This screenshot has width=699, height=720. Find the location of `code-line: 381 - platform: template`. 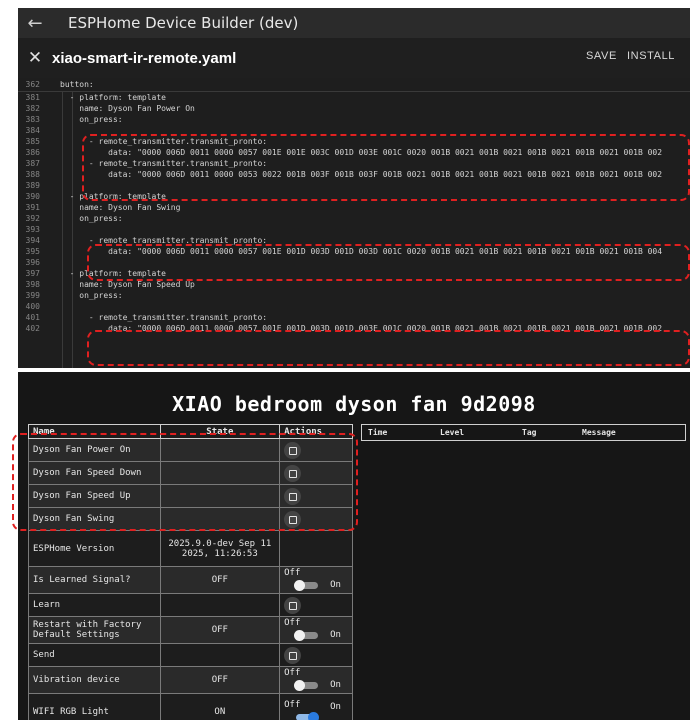

code-line: 381 - platform: template is located at coordinates (354, 97).